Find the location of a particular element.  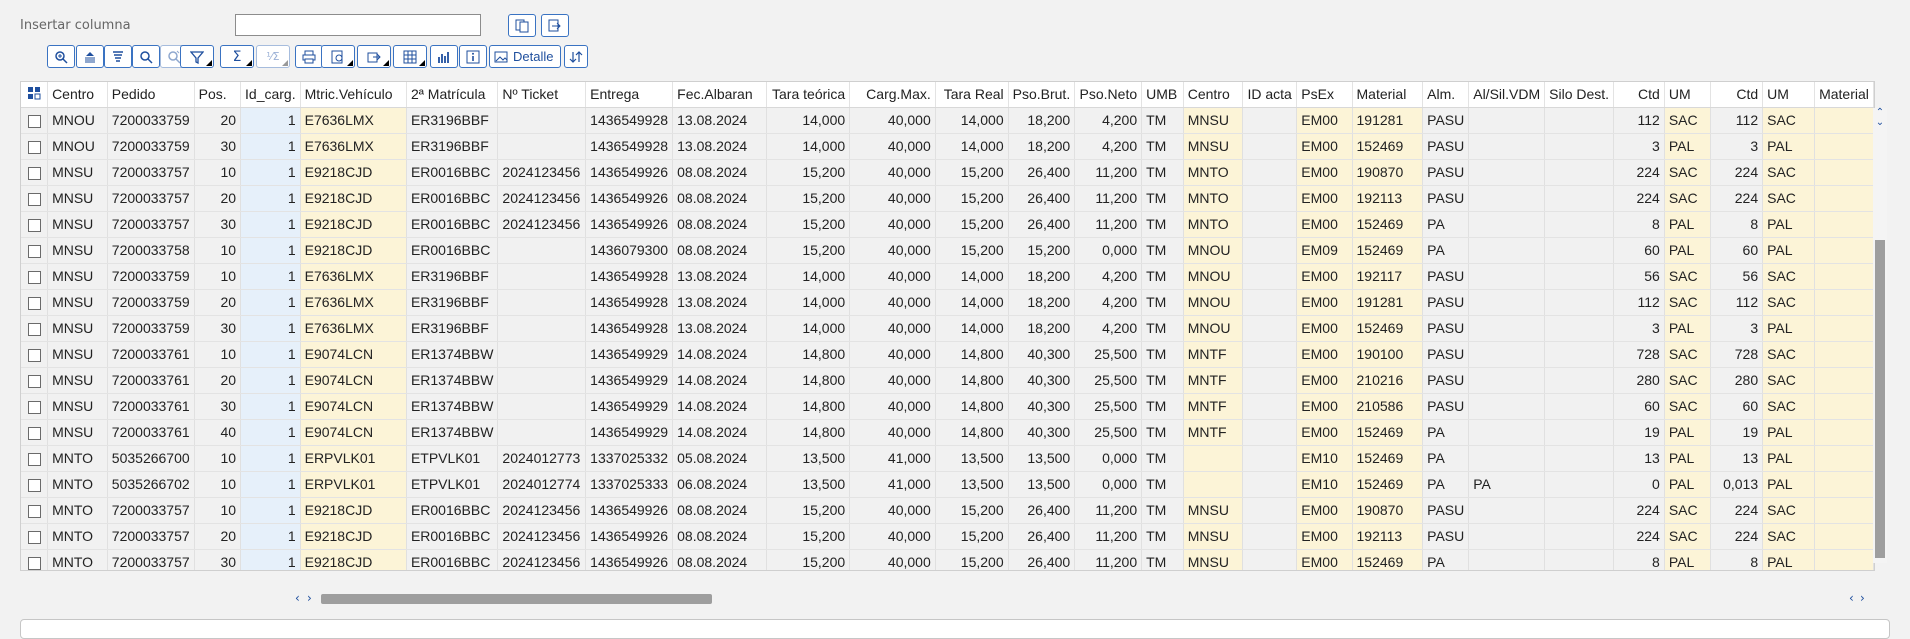

column-header: Material is located at coordinates (1844, 95).